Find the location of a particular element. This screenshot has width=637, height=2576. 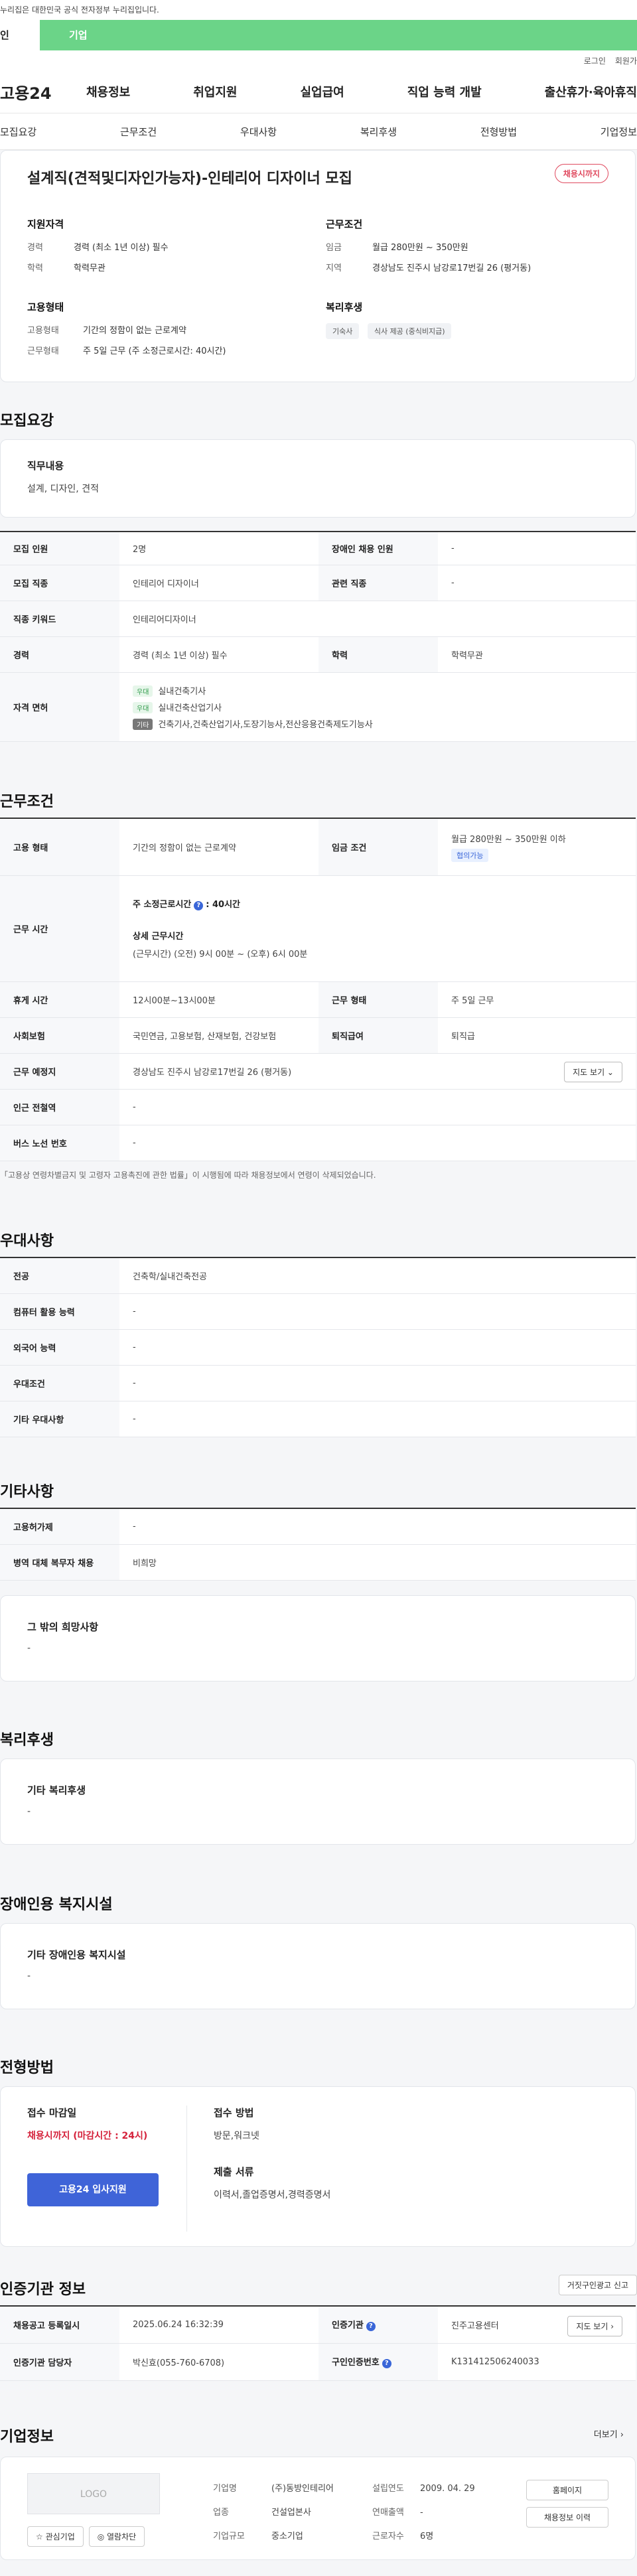

tab-welfare: 복리후생 is located at coordinates (379, 132).